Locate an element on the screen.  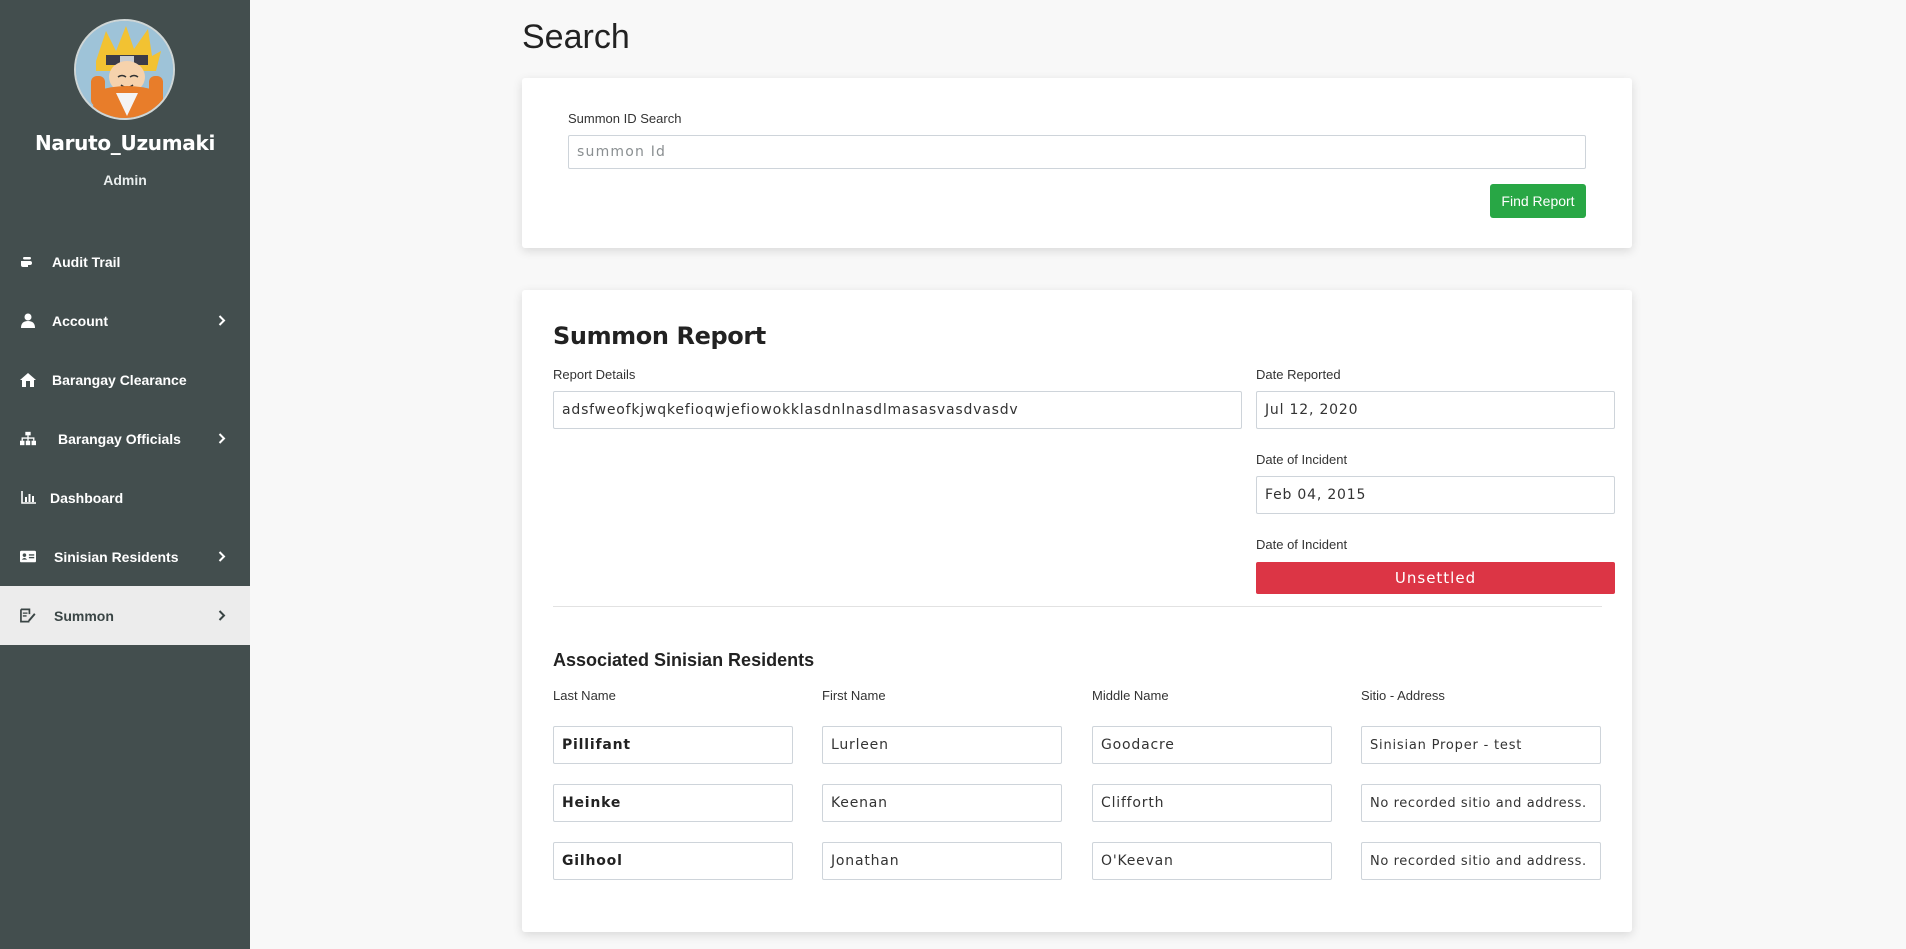
section-divider is located at coordinates (1077, 606).